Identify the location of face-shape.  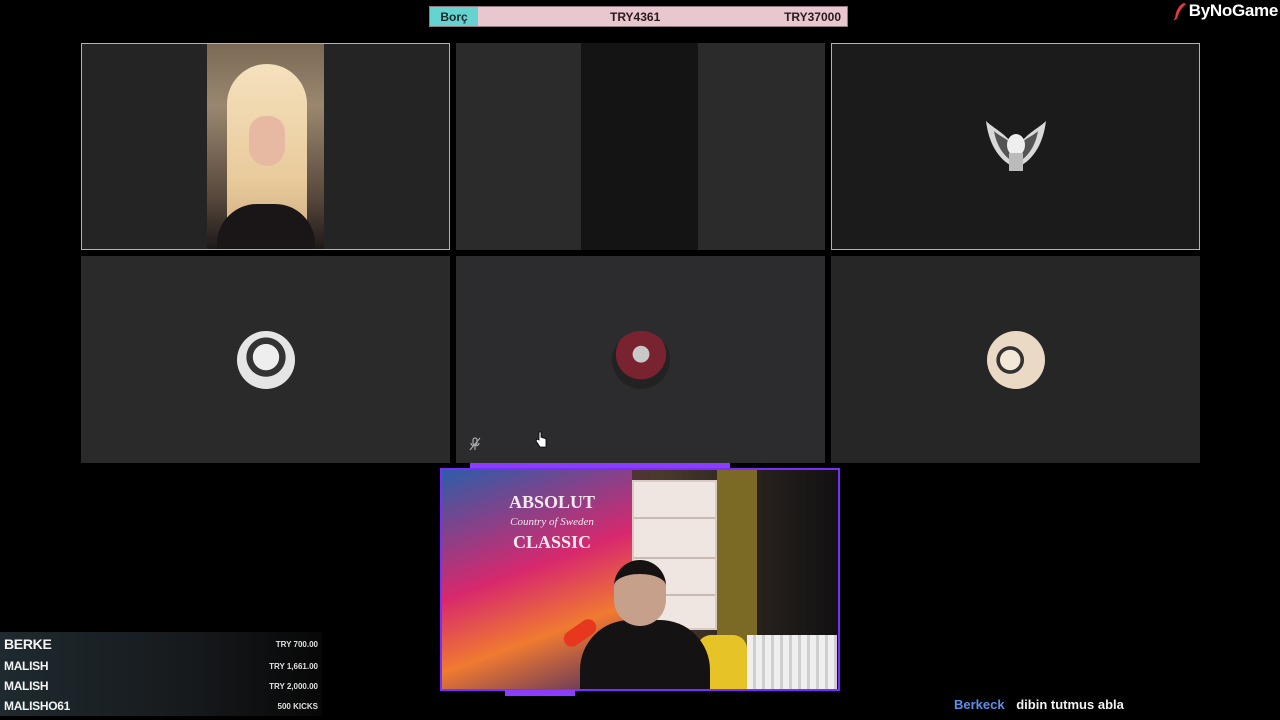
(267, 141).